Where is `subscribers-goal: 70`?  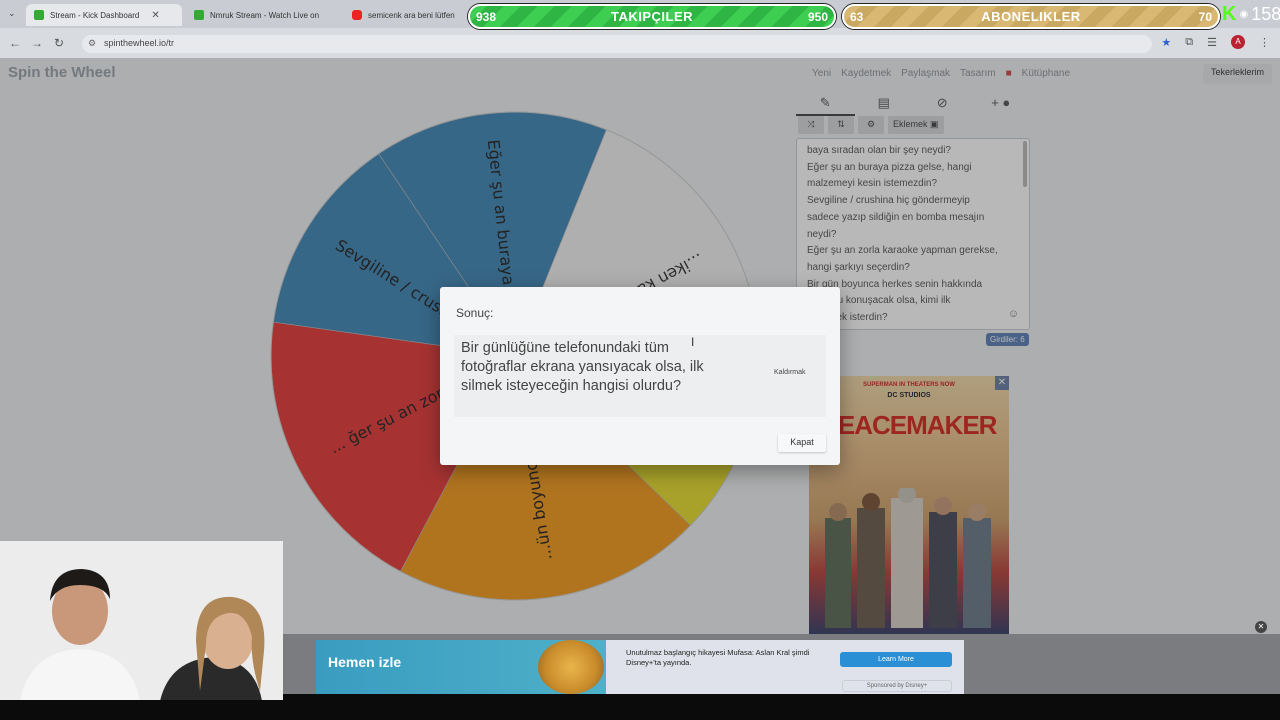
subscribers-goal: 70 is located at coordinates (1205, 16).